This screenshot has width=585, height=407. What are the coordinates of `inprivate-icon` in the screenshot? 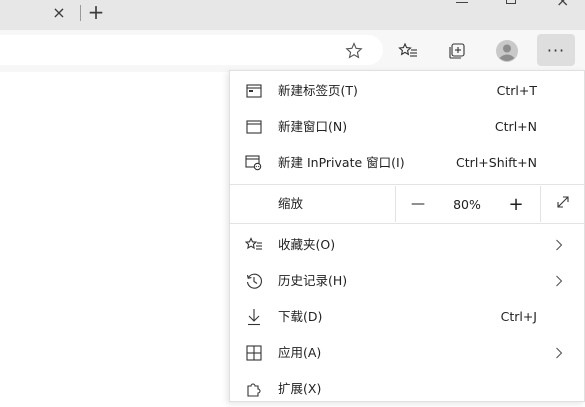 It's located at (254, 163).